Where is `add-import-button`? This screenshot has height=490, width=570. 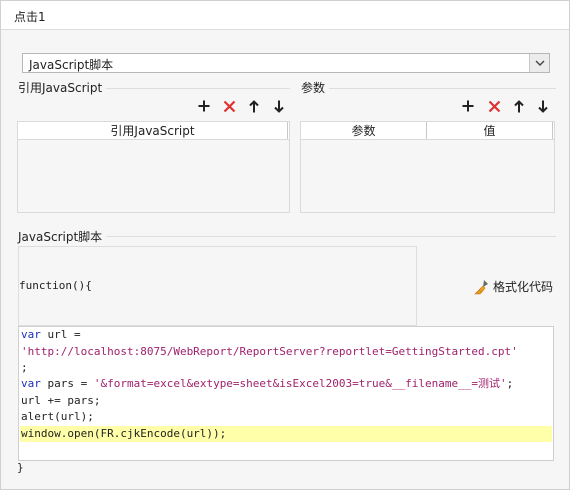 add-import-button is located at coordinates (204, 106).